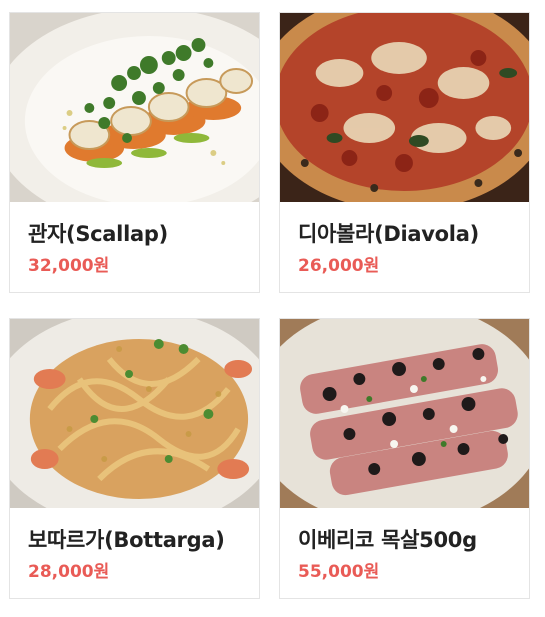 Image resolution: width=545 pixels, height=617 pixels. What do you see at coordinates (387, 540) in the screenshot?
I see `menu-item-name: 이베리코 목살500g` at bounding box center [387, 540].